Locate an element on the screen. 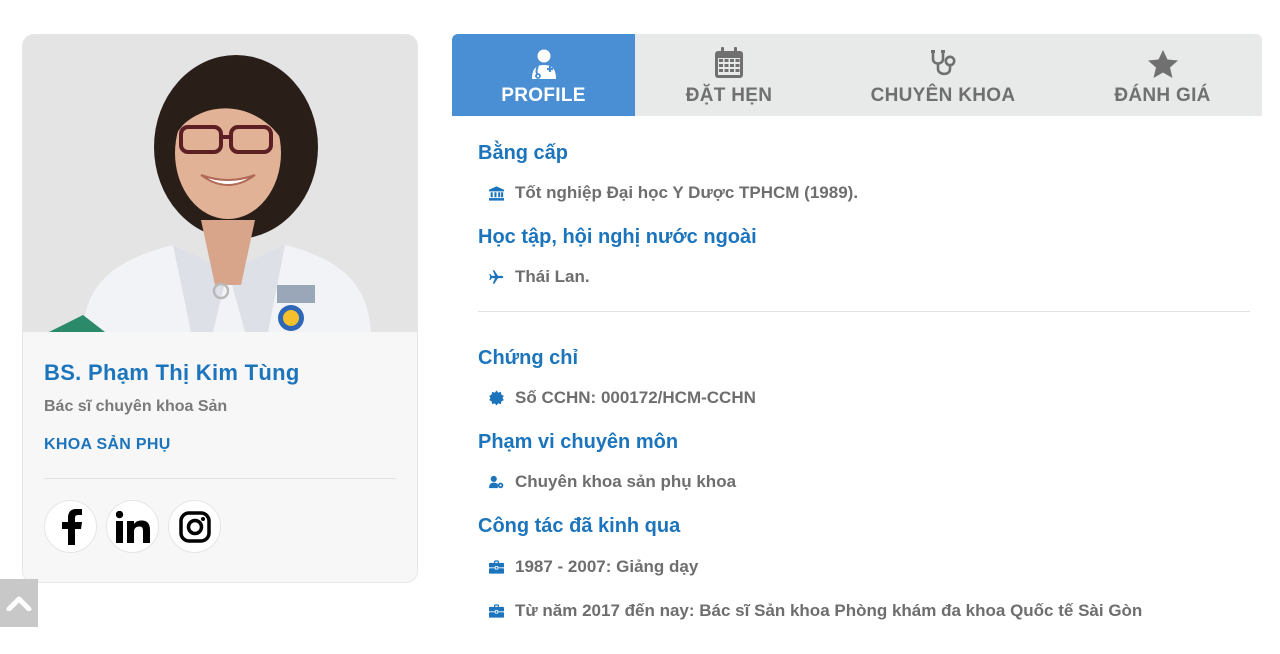 This screenshot has height=654, width=1280. tab-danh-gia: ĐÁNH GIÁ is located at coordinates (1162, 75).